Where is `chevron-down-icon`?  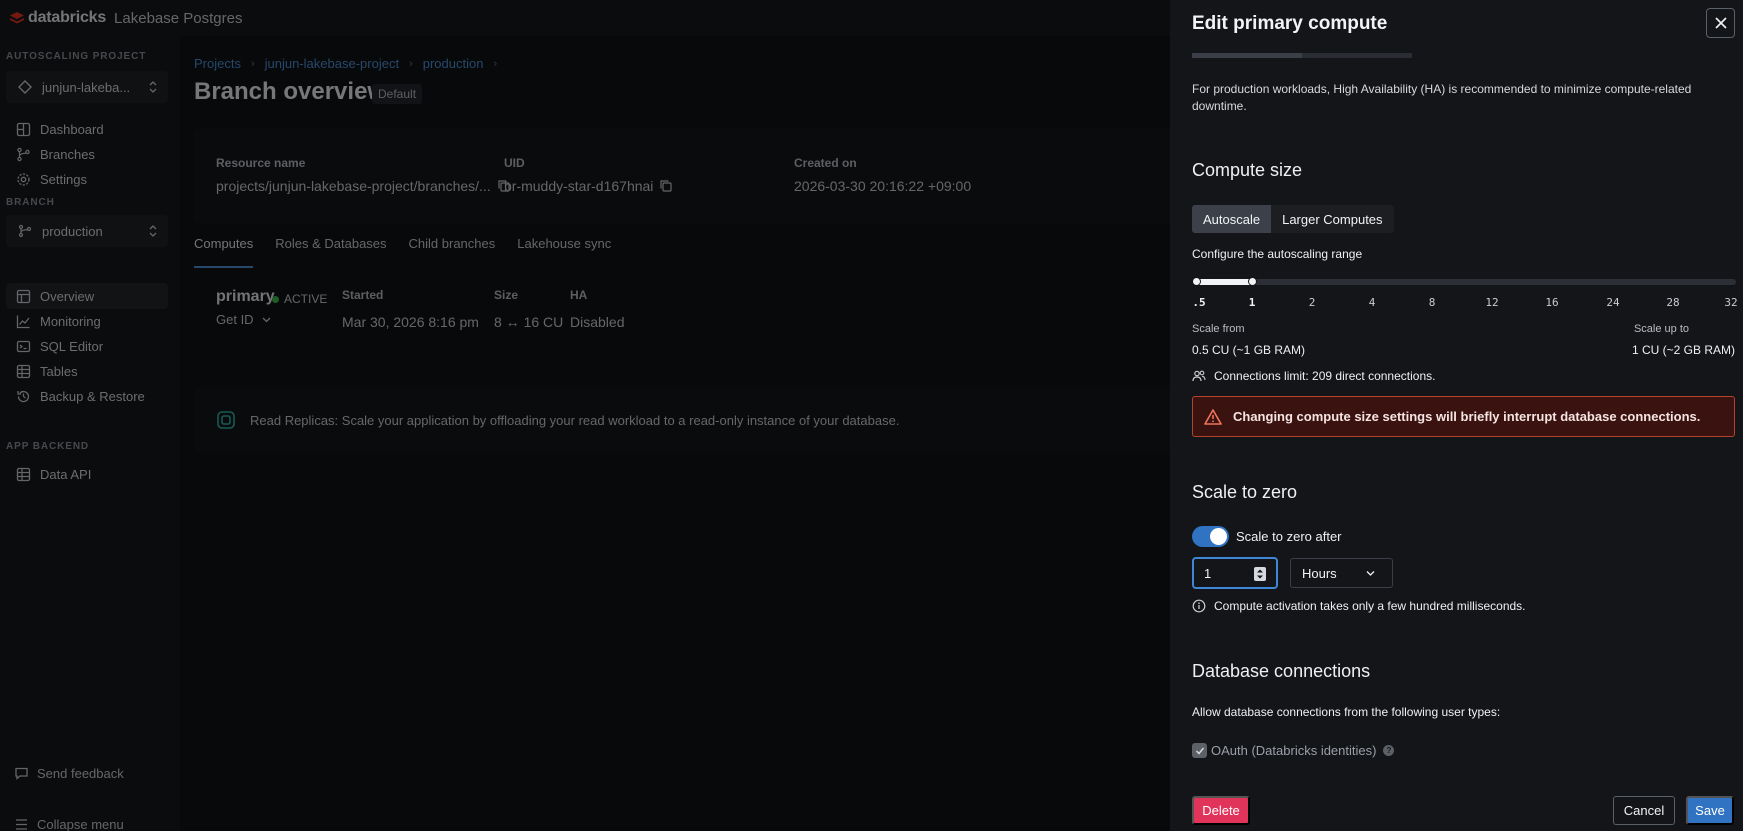 chevron-down-icon is located at coordinates (1370, 573).